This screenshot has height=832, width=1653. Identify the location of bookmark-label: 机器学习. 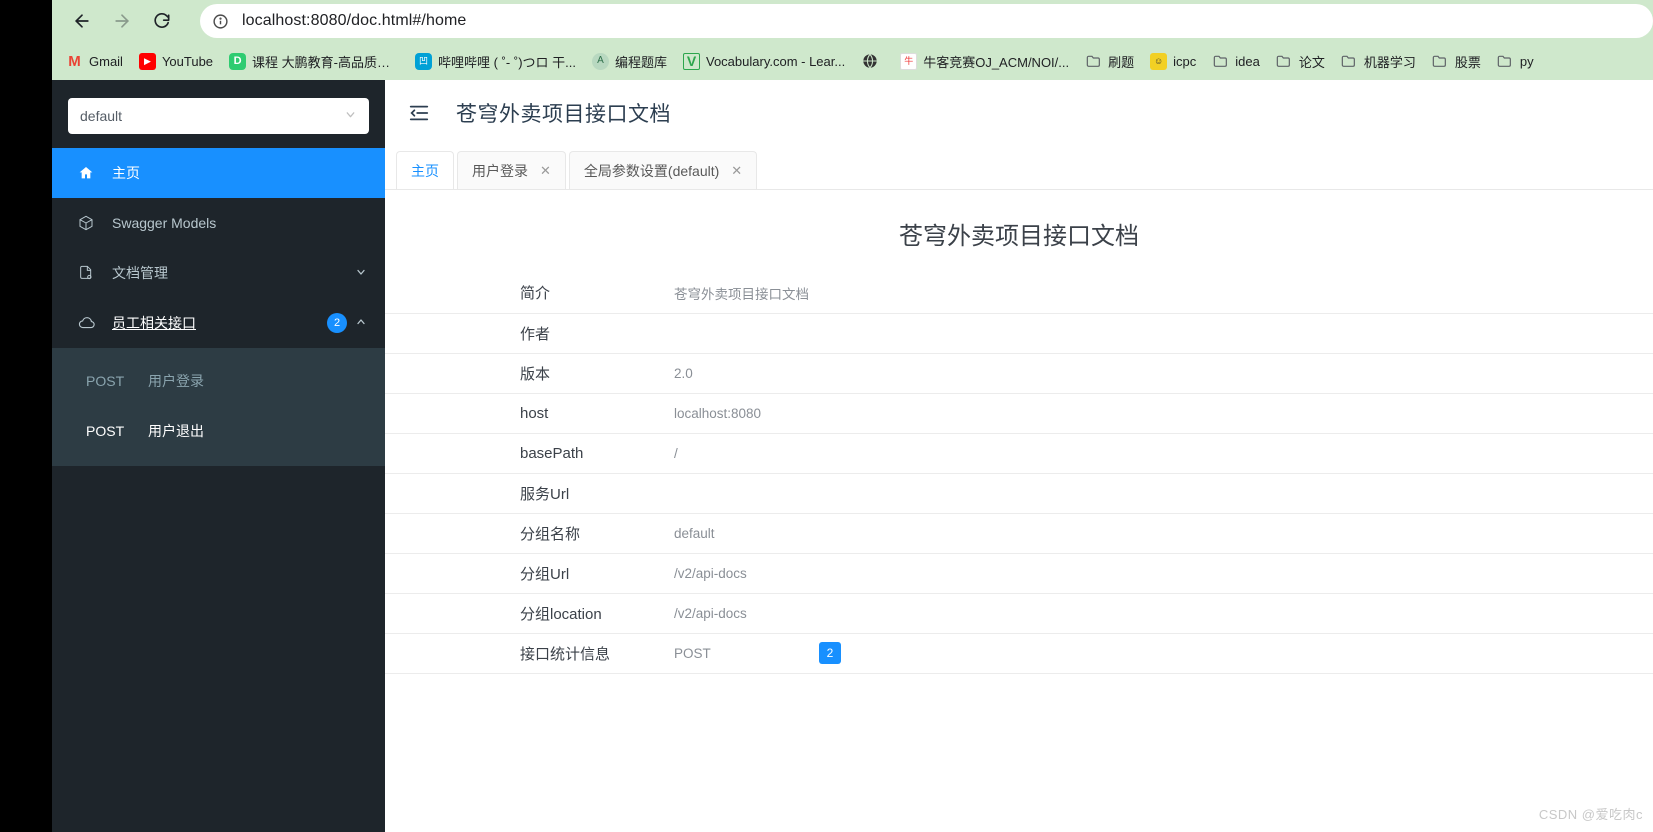
(1389, 62).